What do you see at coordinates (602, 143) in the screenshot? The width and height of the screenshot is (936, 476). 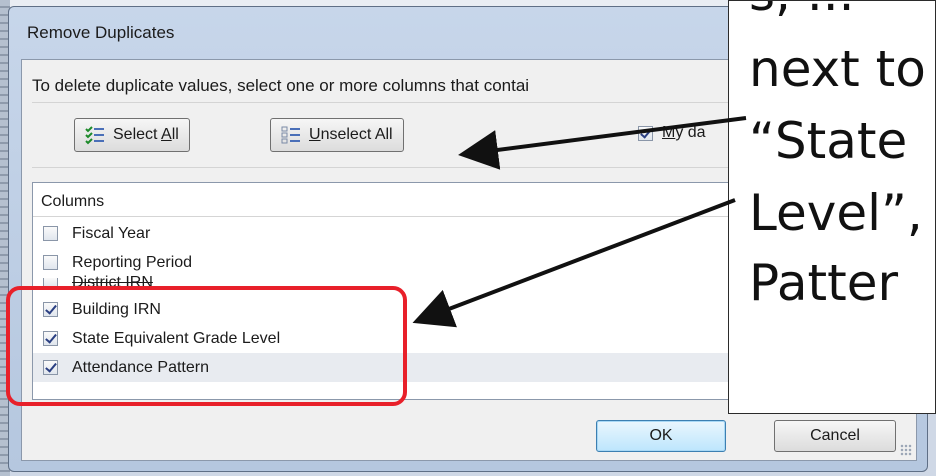 I see `arrow-to-unselect-all` at bounding box center [602, 143].